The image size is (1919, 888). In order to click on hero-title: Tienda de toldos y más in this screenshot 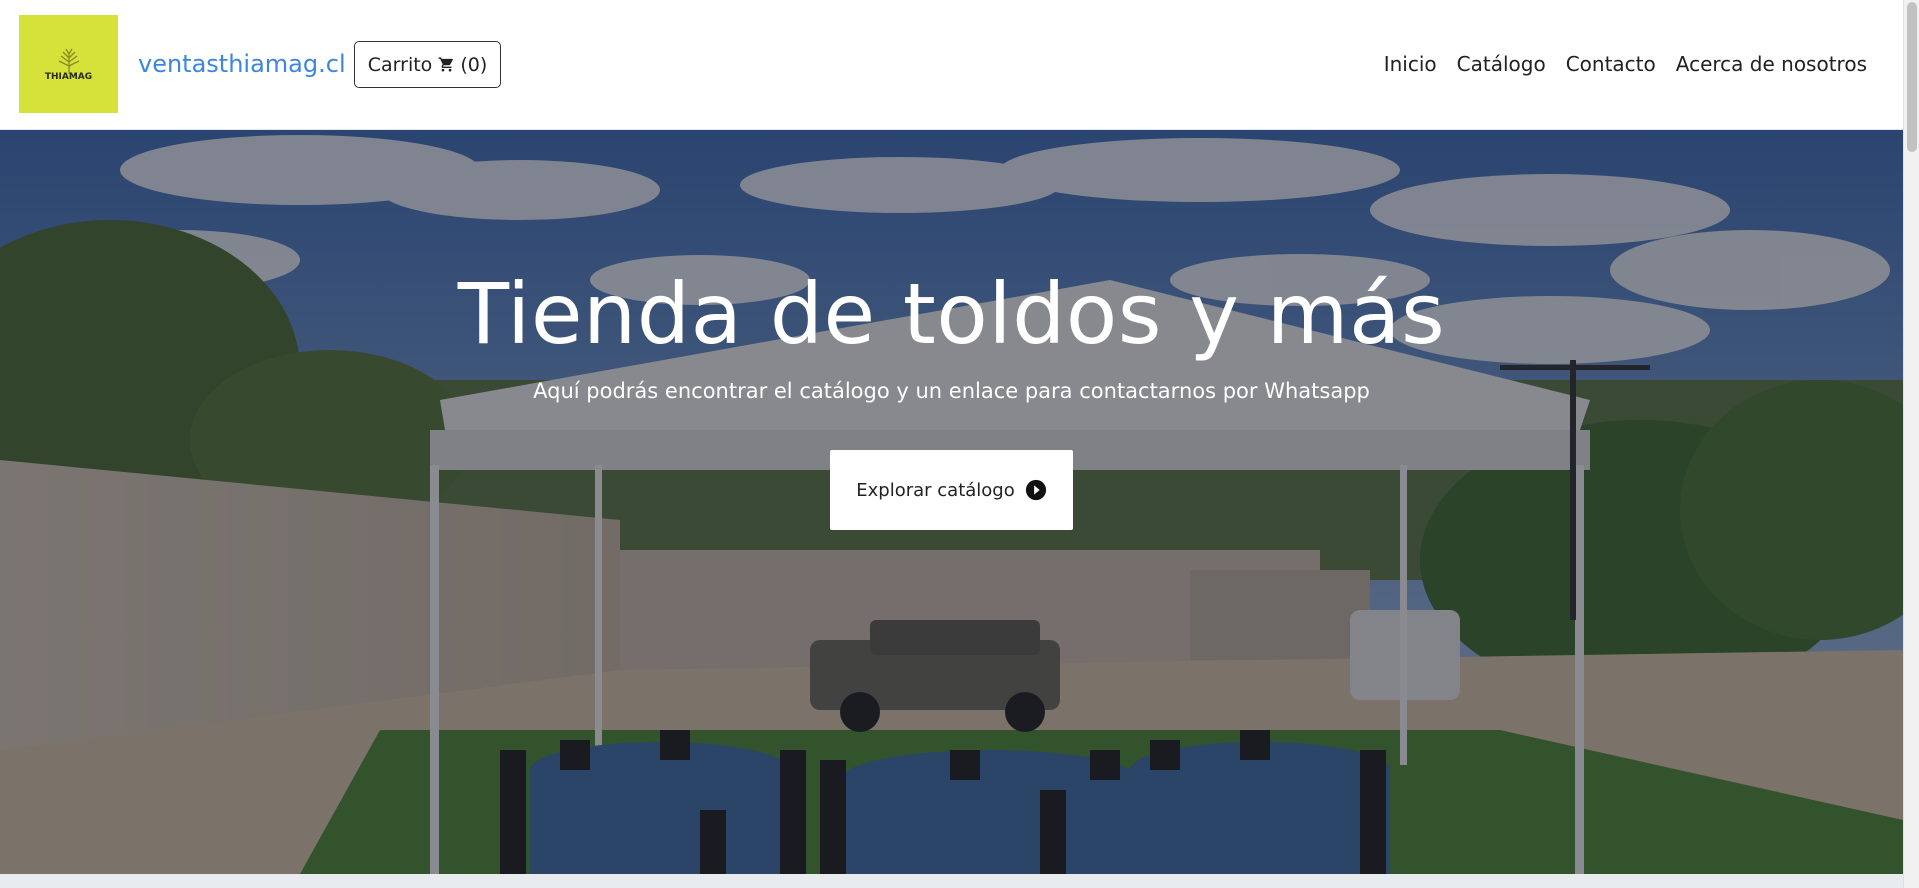, I will do `click(951, 314)`.